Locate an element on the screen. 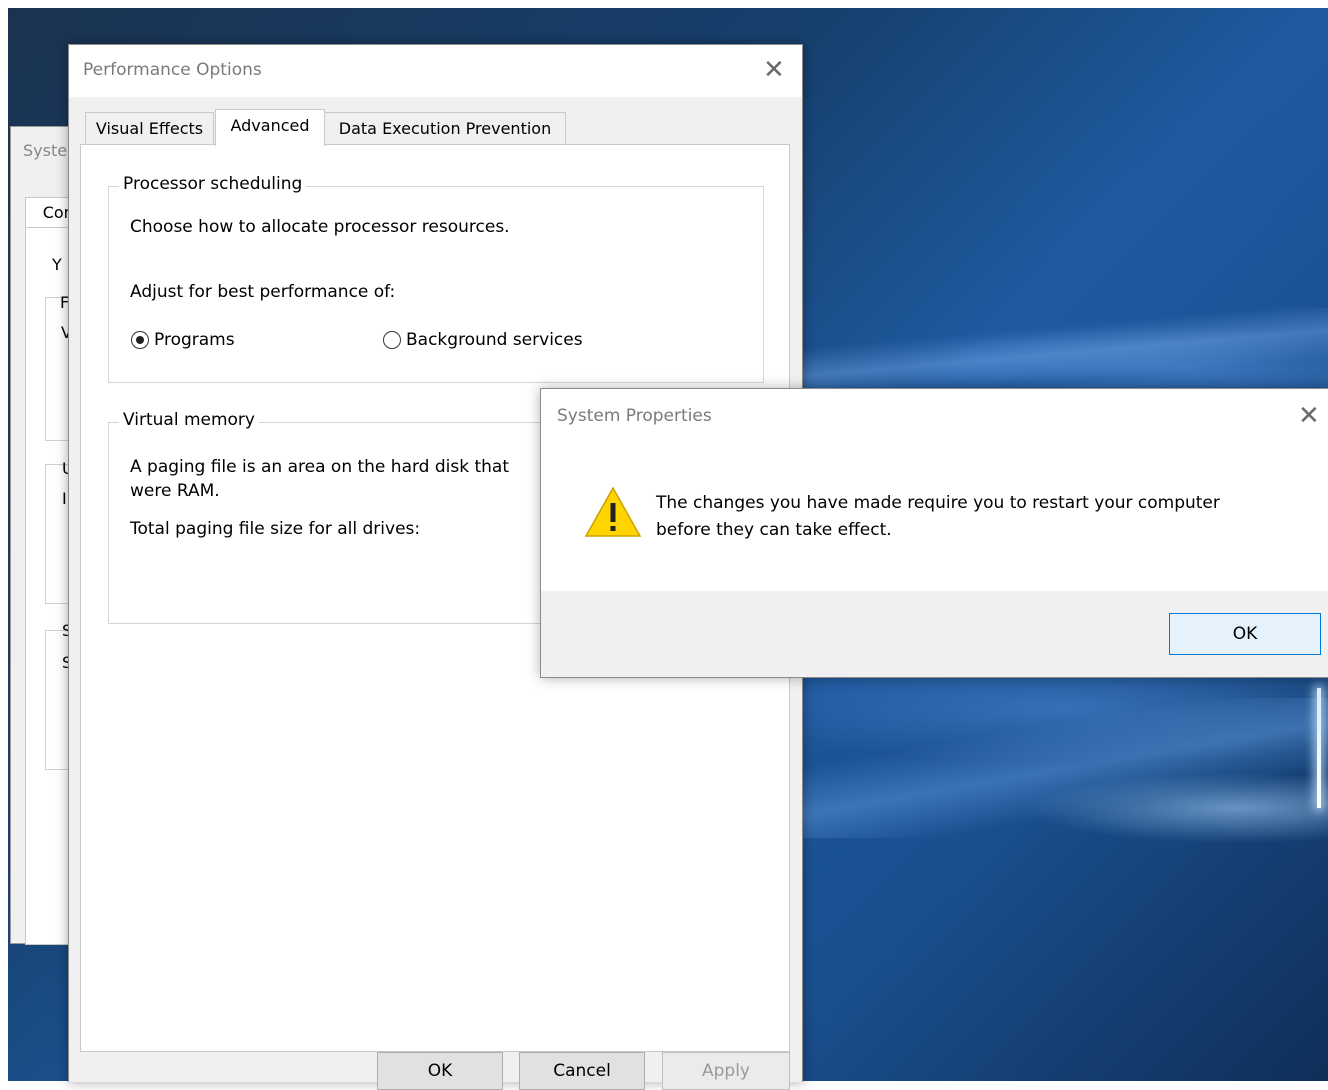 The image size is (1328, 1090). virtual-memory-legend: Virtual memory is located at coordinates (189, 420).